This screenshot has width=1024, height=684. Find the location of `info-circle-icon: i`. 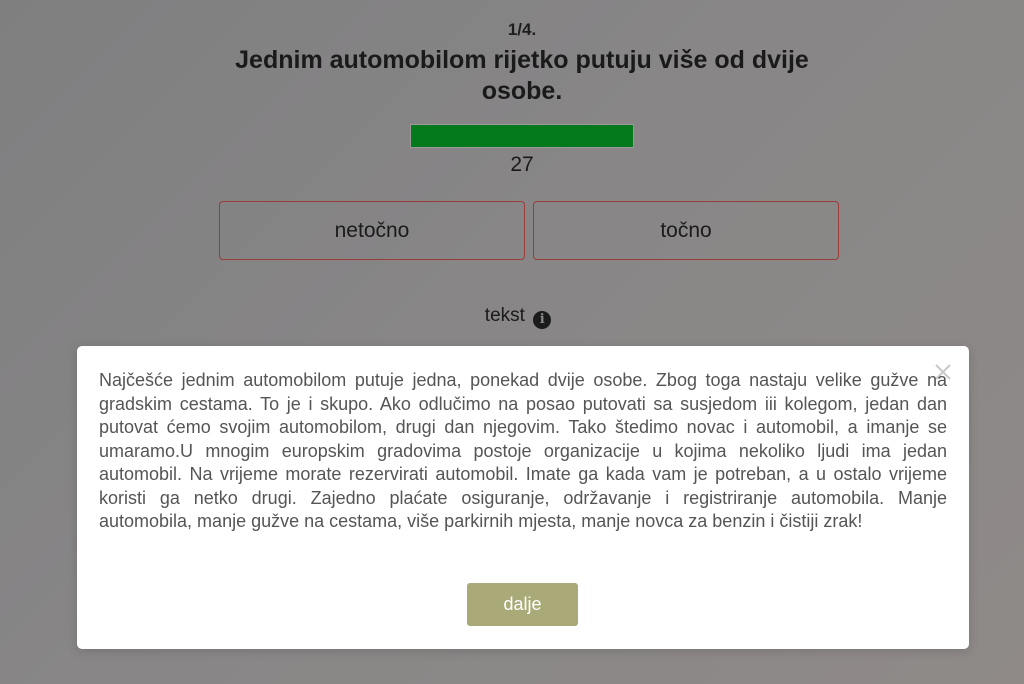

info-circle-icon: i is located at coordinates (542, 320).